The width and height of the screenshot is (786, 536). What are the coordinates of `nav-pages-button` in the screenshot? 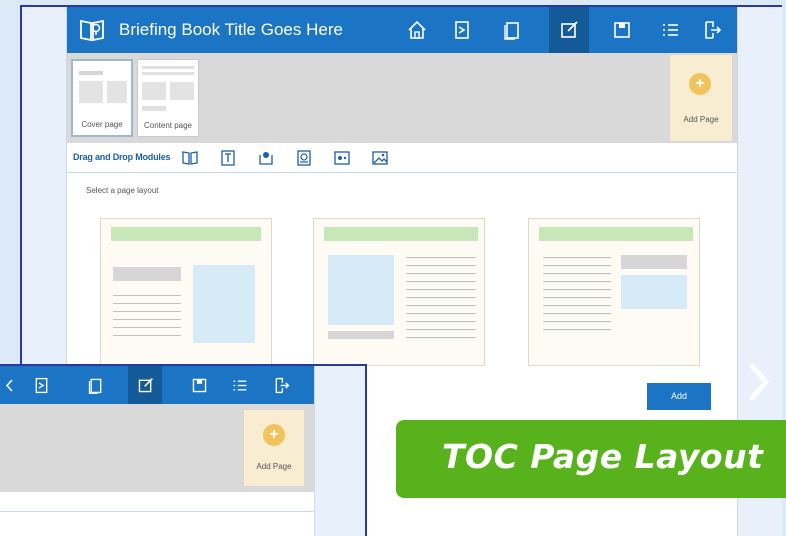 It's located at (512, 30).